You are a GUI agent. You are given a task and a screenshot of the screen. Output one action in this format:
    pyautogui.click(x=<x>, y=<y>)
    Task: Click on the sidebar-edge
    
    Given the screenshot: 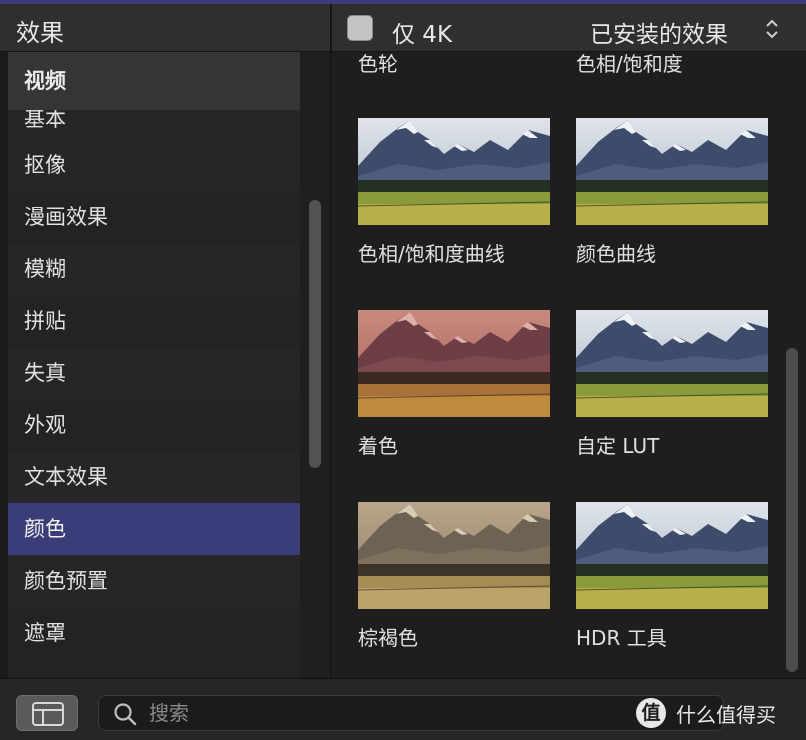 What is the action you would take?
    pyautogui.click(x=4, y=365)
    